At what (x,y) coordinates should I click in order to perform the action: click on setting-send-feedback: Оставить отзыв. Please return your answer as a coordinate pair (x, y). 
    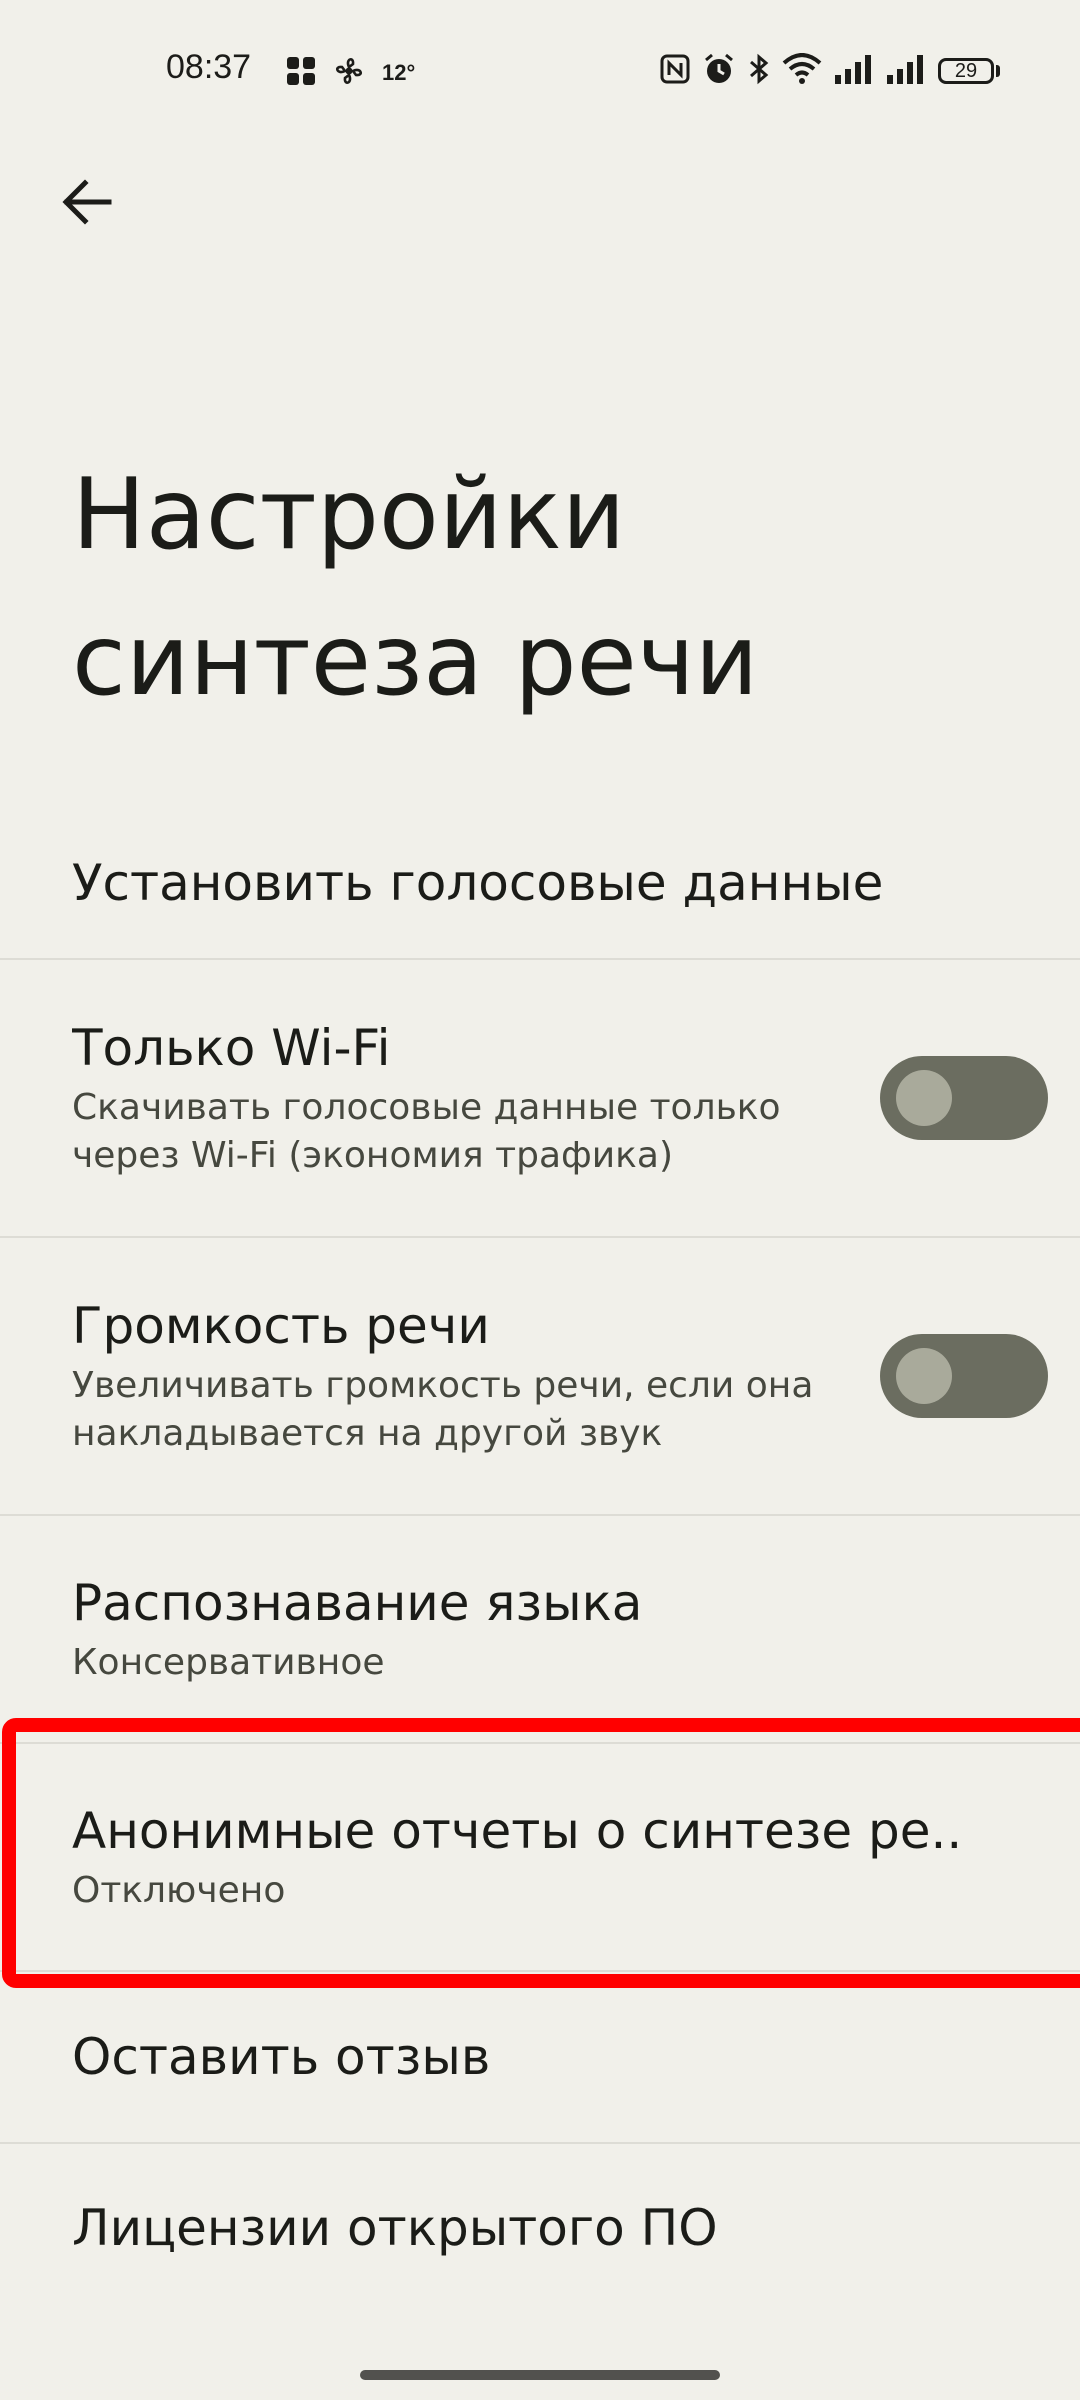
    Looking at the image, I should click on (540, 2058).